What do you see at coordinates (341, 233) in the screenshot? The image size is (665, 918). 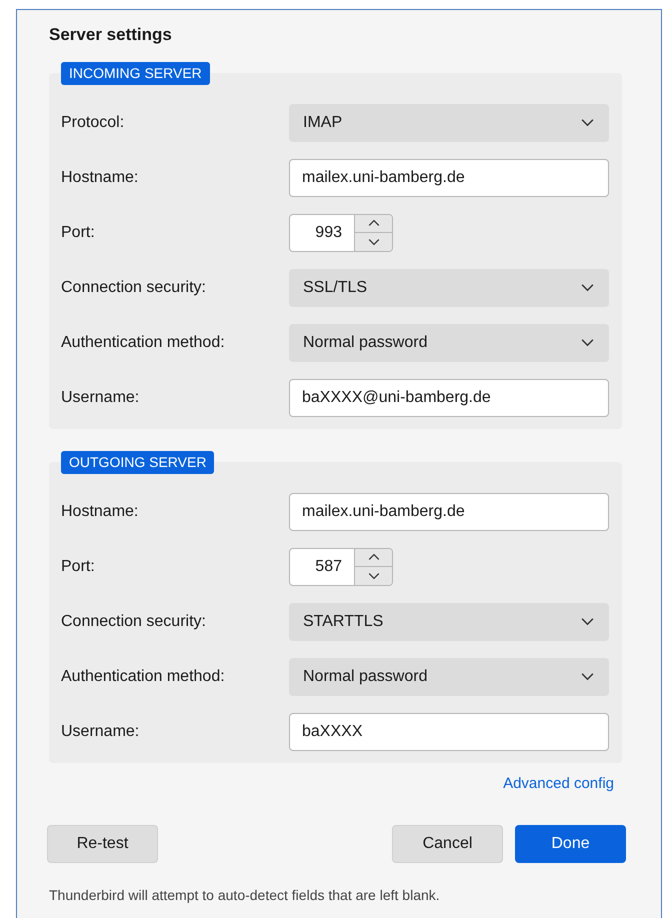 I see `port-spinner: 993` at bounding box center [341, 233].